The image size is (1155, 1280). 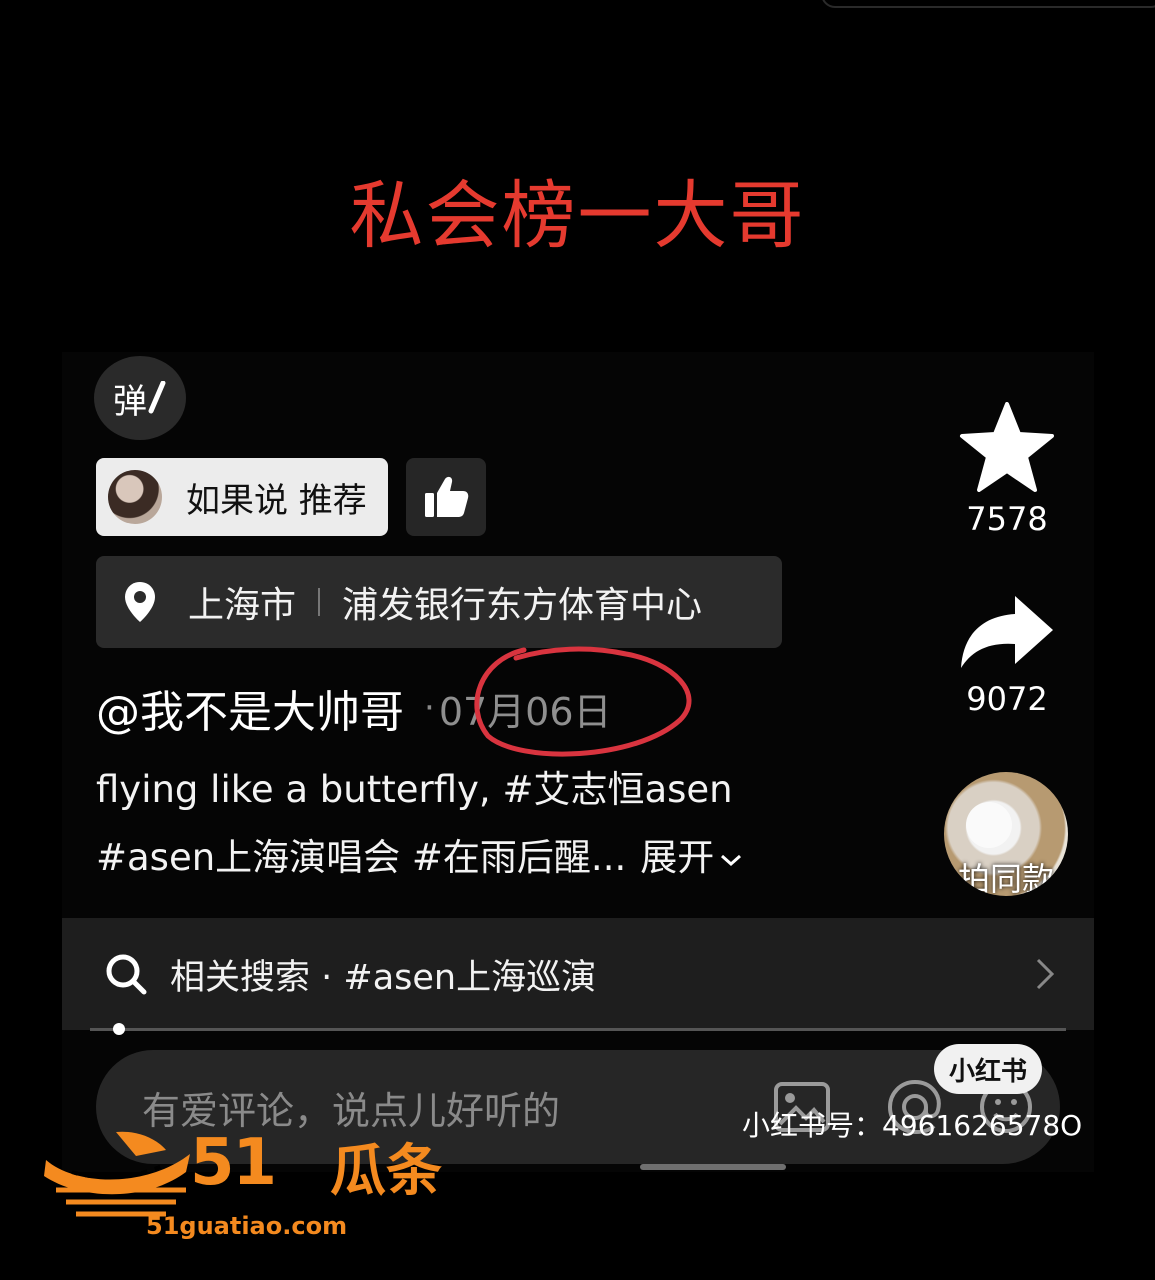 What do you see at coordinates (130, 401) in the screenshot?
I see `danmu-label: 弹` at bounding box center [130, 401].